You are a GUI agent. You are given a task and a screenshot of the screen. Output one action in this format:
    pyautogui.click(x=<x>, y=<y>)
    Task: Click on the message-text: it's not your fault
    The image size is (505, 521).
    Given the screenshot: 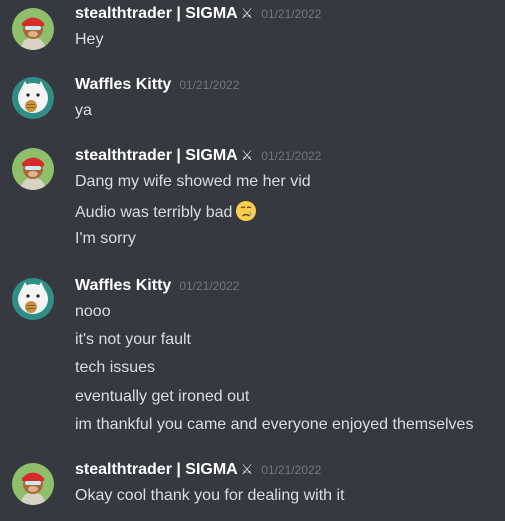 What is the action you would take?
    pyautogui.click(x=133, y=339)
    